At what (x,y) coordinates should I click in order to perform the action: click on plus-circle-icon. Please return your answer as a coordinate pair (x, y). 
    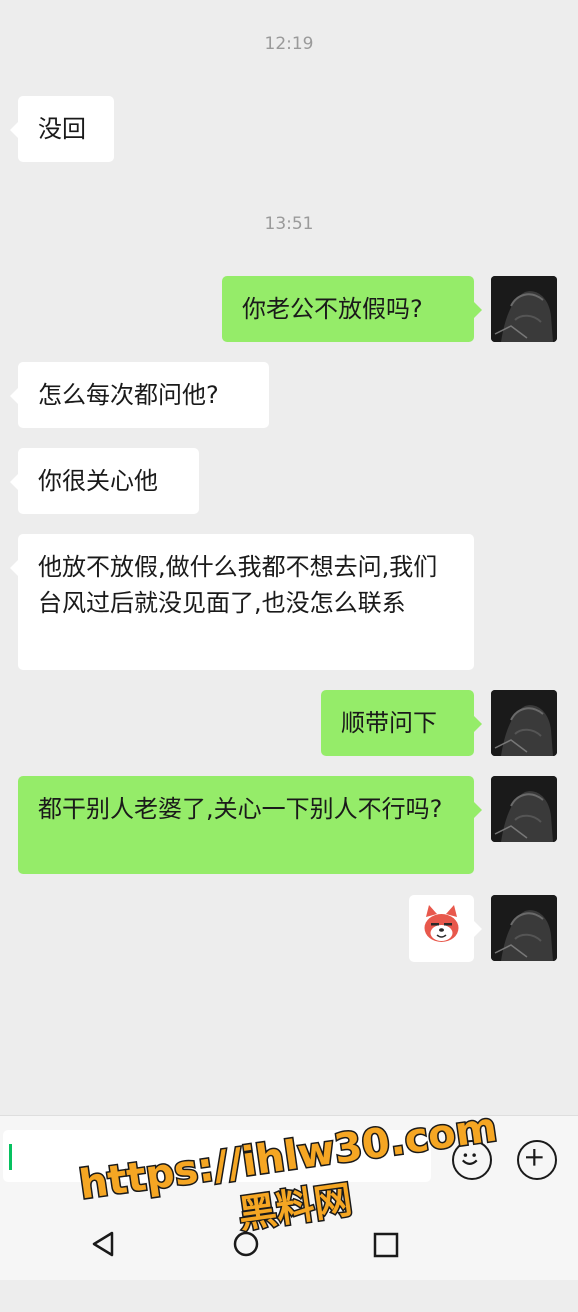
    Looking at the image, I should click on (537, 1160).